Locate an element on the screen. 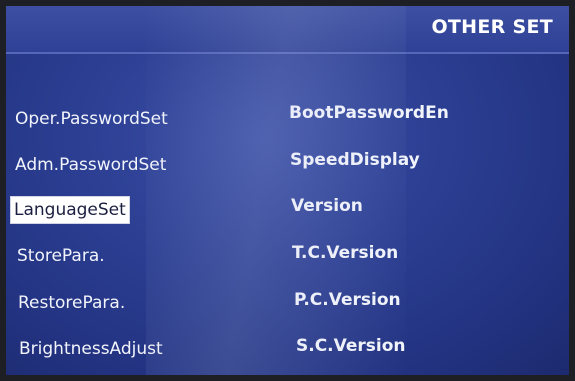 The height and width of the screenshot is (381, 575). menu-item-version: Version is located at coordinates (327, 206).